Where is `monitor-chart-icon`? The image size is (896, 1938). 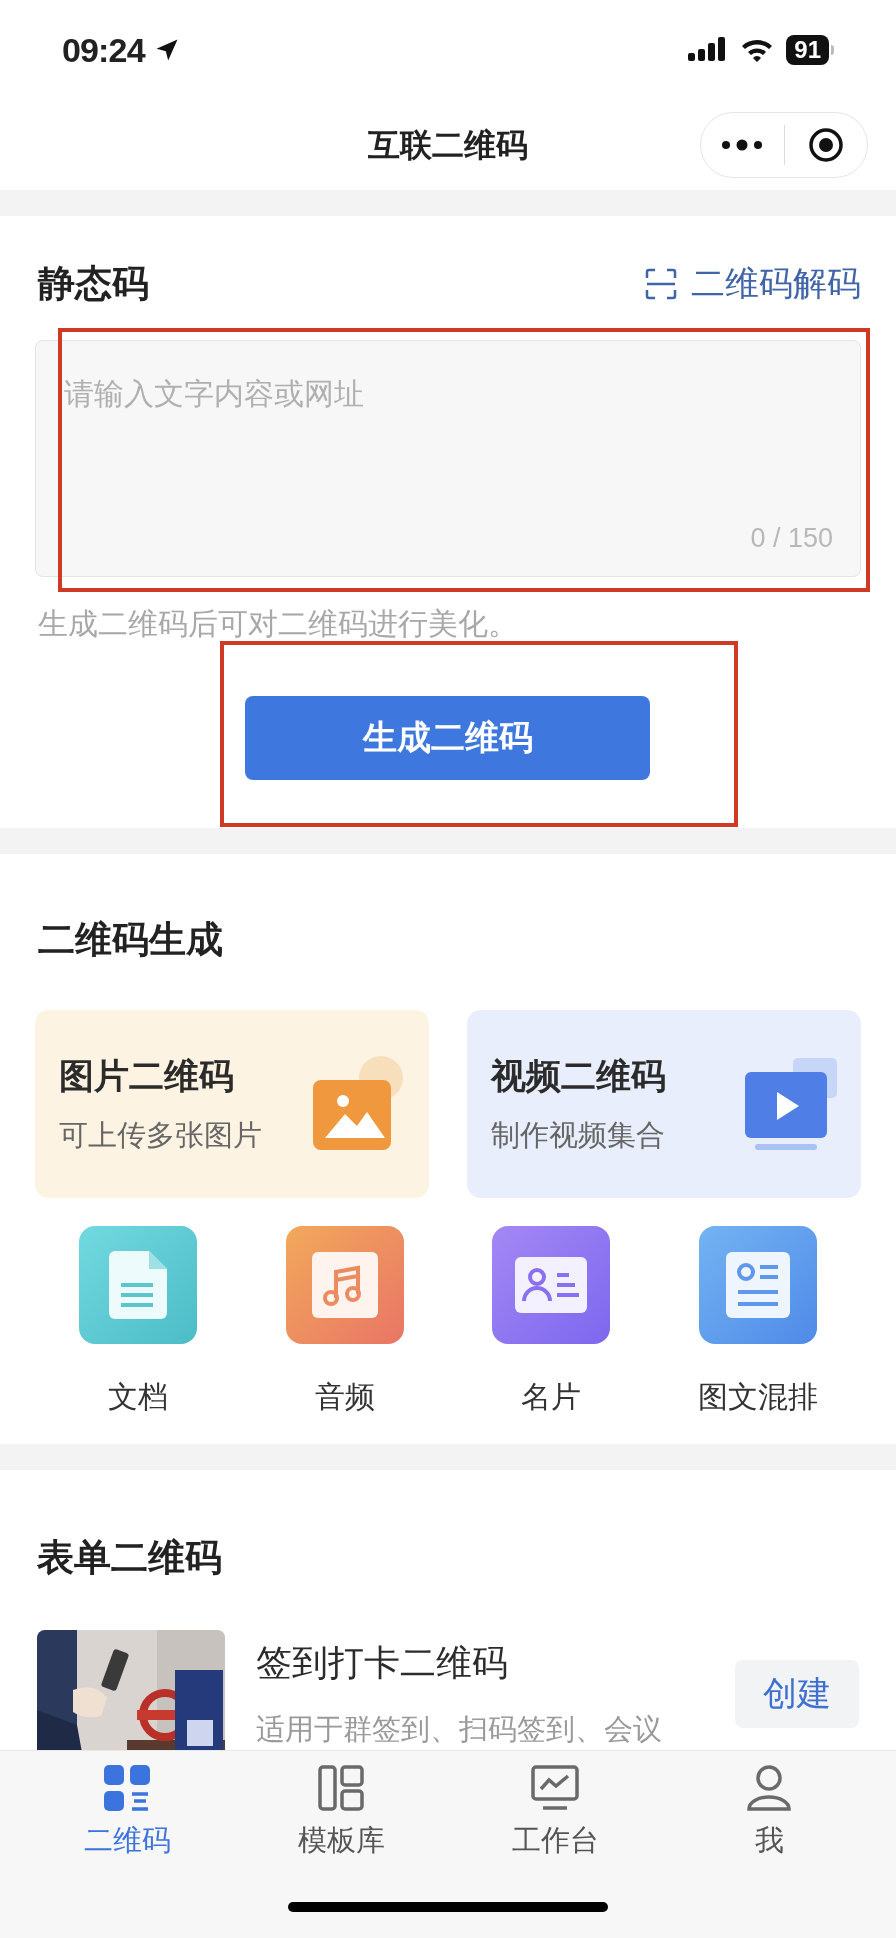 monitor-chart-icon is located at coordinates (555, 1788).